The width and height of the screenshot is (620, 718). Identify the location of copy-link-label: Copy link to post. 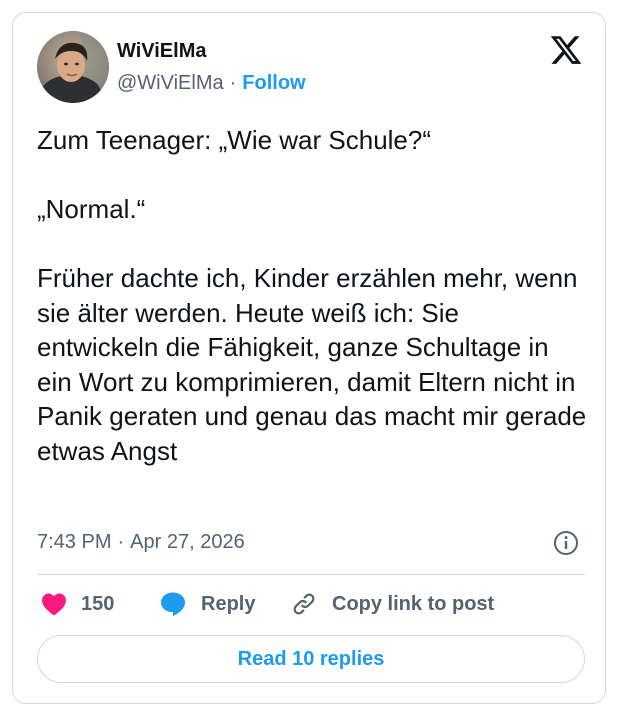
(413, 603).